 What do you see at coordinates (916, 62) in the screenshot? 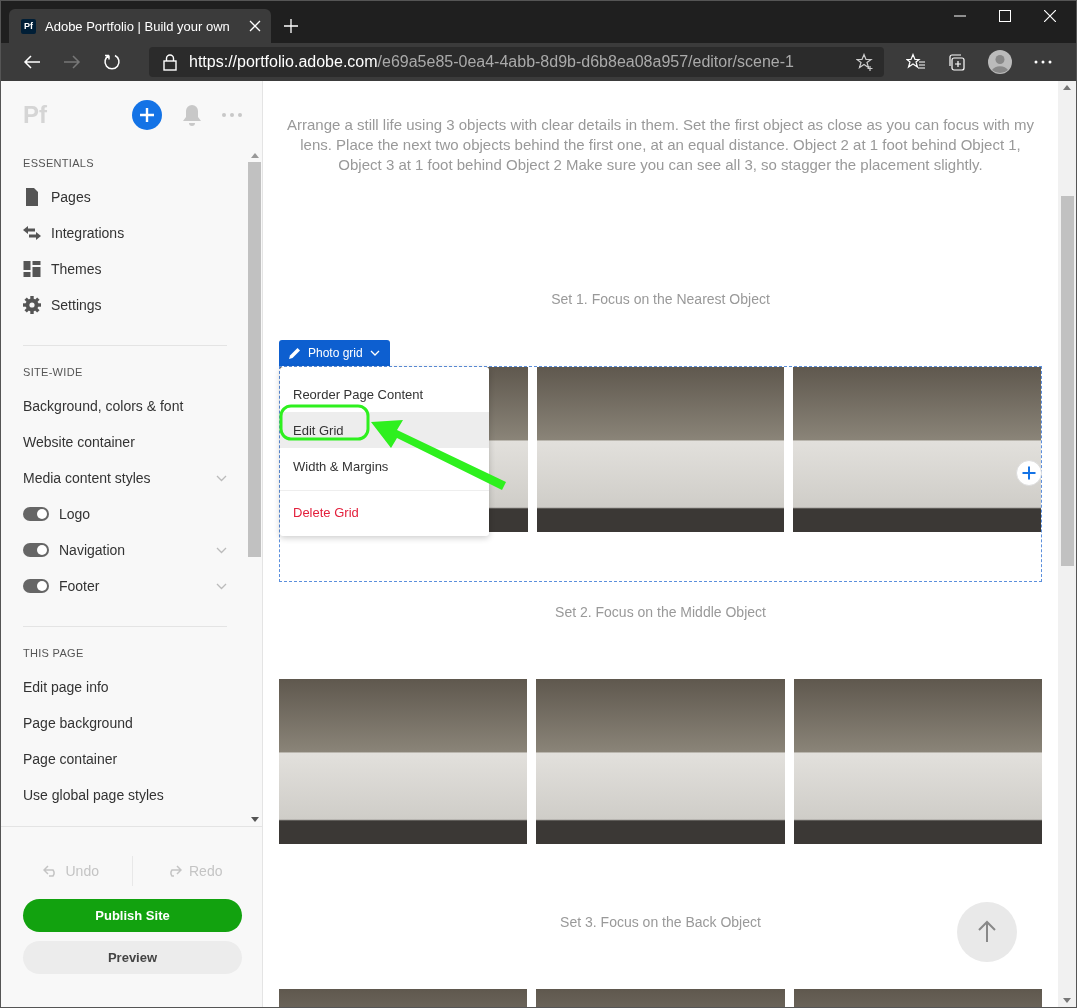
I see `favorites-icon` at bounding box center [916, 62].